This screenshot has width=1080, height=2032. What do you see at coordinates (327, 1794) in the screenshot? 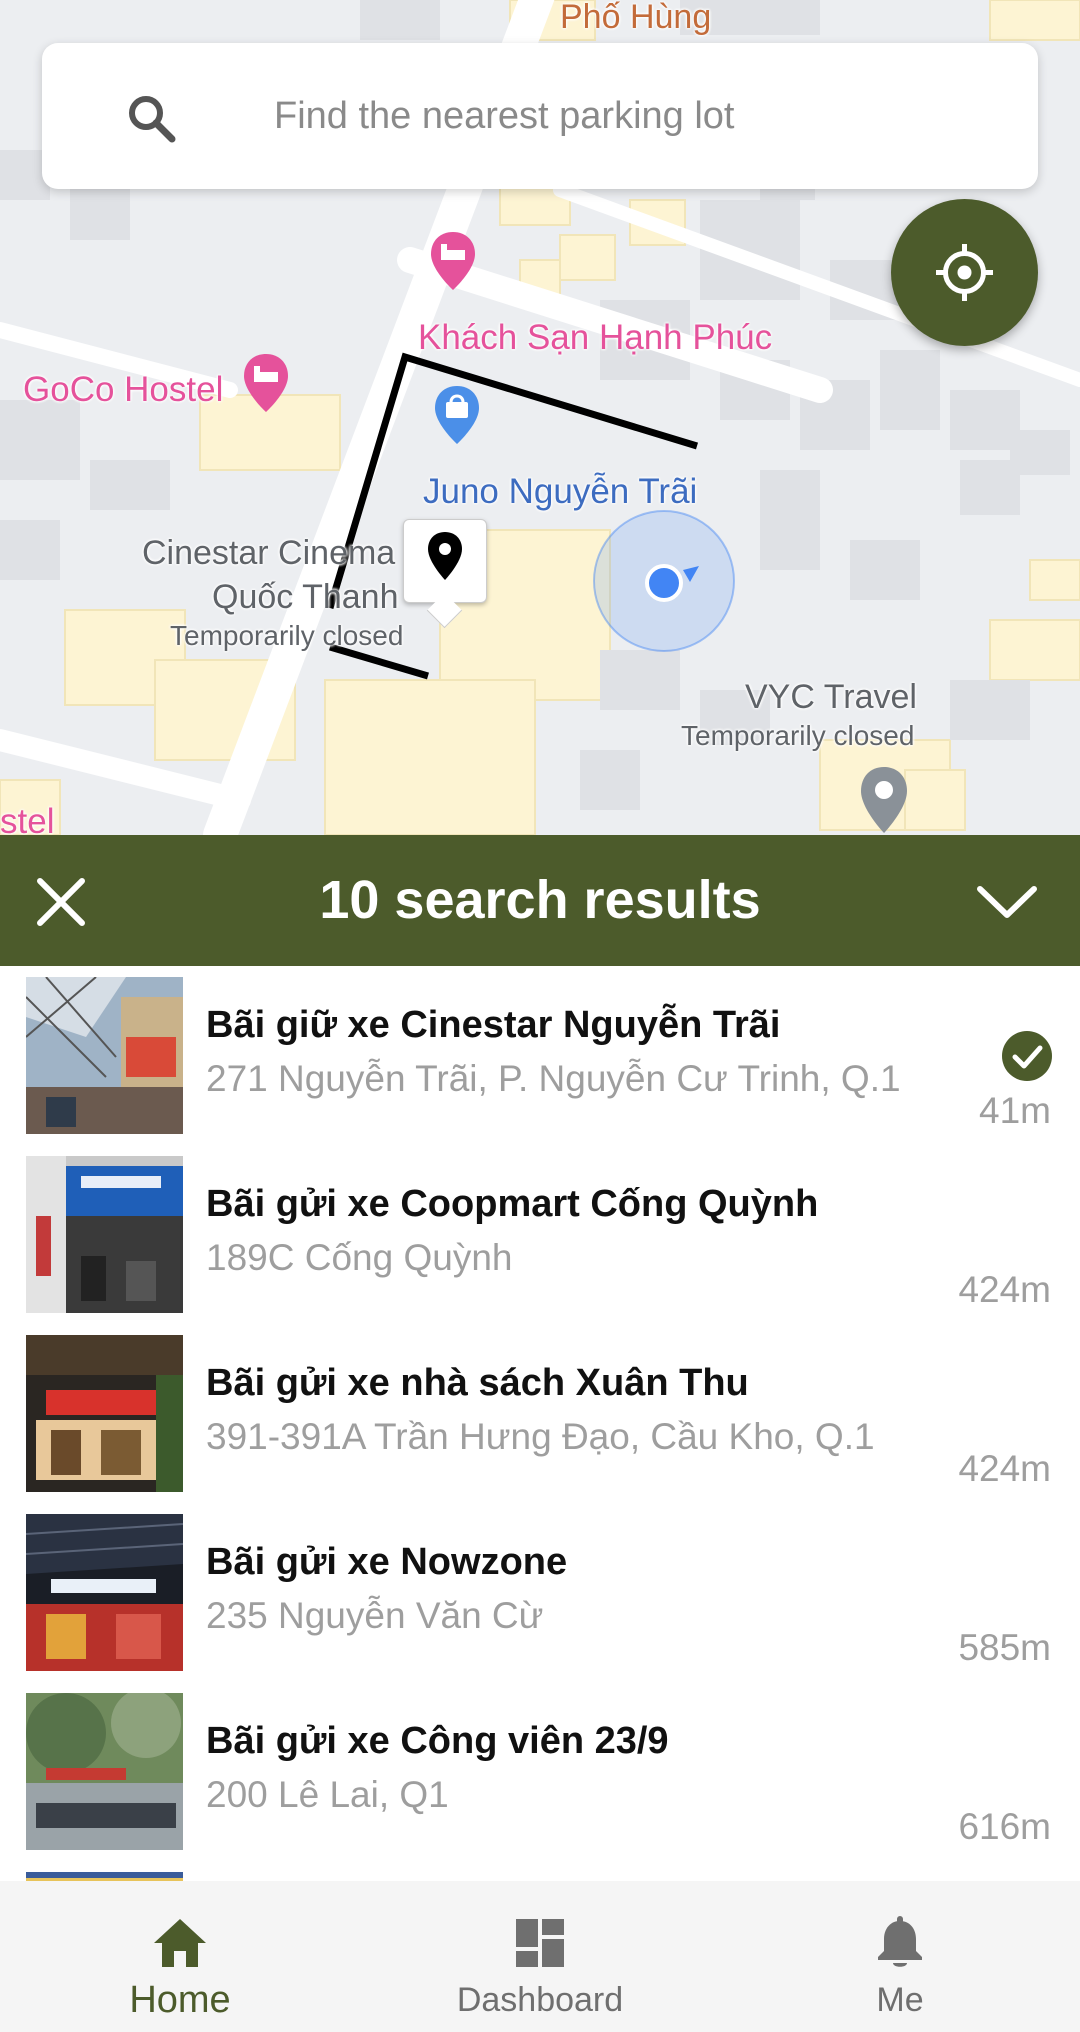
I see `parking-address: 200 Lê Lai, Q1` at bounding box center [327, 1794].